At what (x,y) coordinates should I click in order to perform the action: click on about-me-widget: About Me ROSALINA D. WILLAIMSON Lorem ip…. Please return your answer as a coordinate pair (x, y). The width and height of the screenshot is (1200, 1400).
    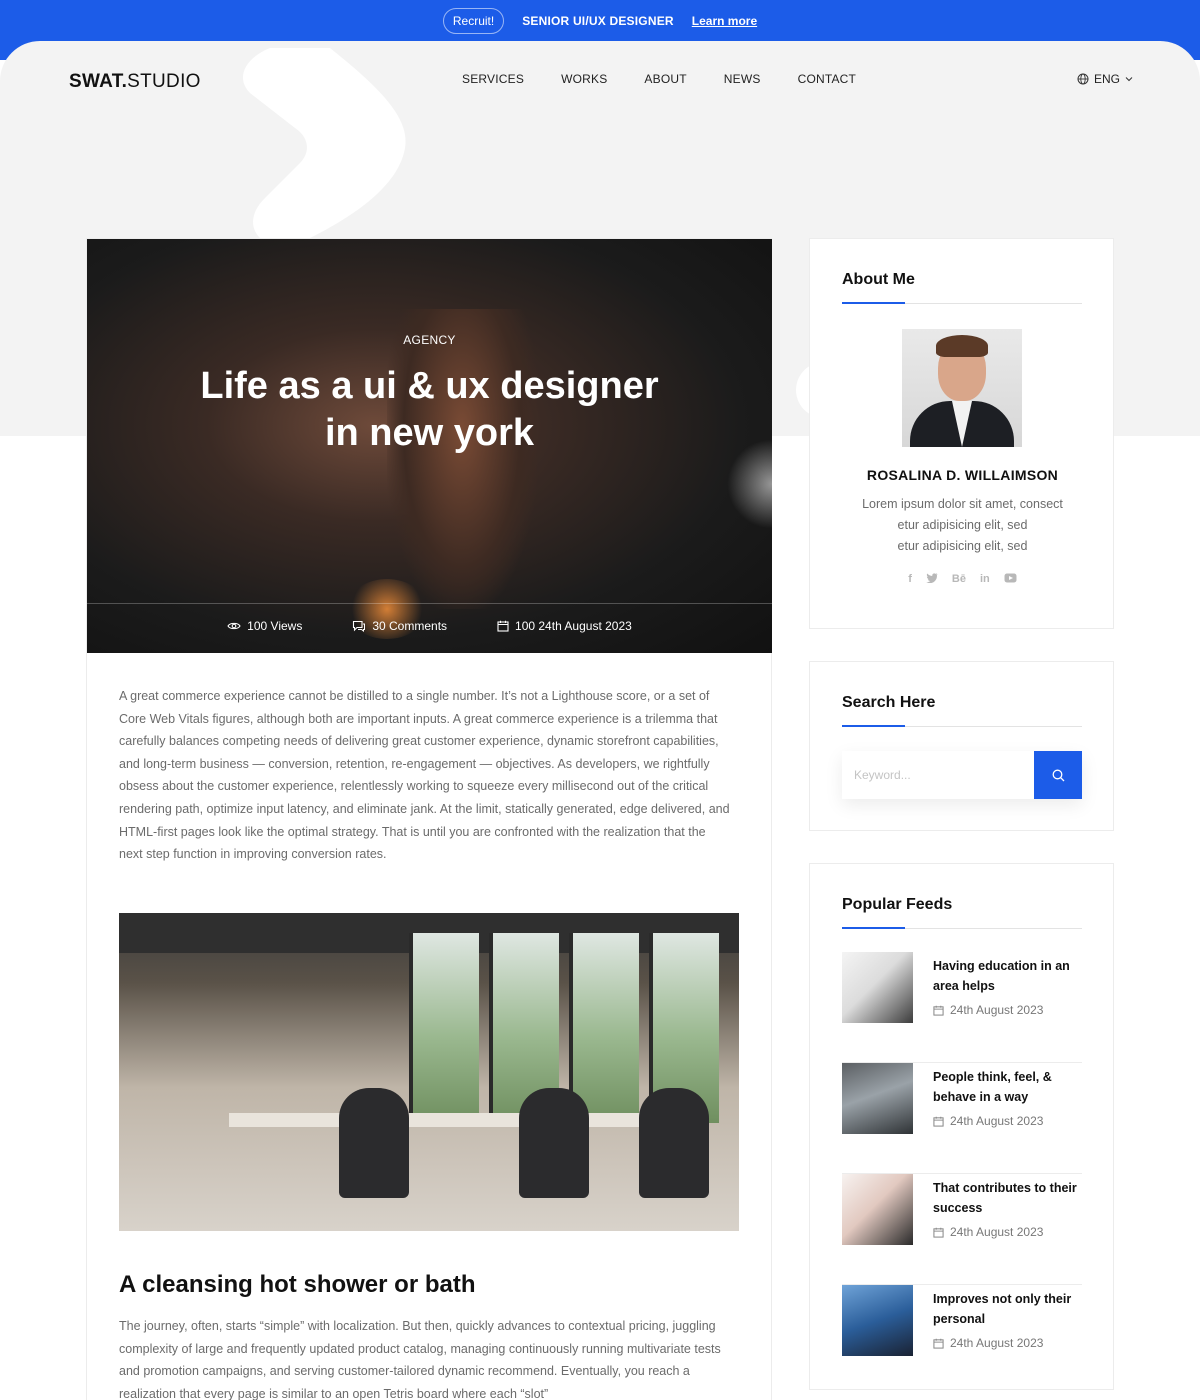
    Looking at the image, I should click on (961, 433).